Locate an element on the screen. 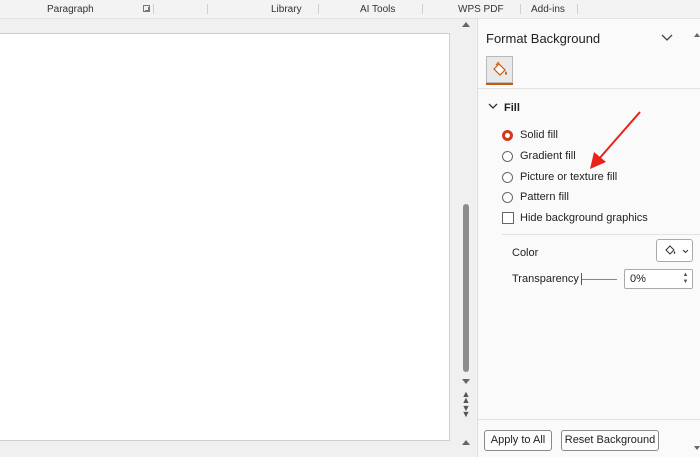 The height and width of the screenshot is (457, 700). scroll-thumb is located at coordinates (466, 288).